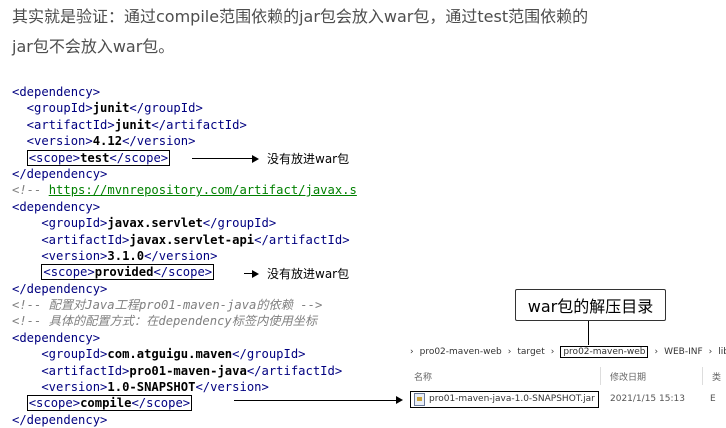 Image resolution: width=726 pixels, height=428 pixels. I want to click on file-type: E, so click(713, 399).